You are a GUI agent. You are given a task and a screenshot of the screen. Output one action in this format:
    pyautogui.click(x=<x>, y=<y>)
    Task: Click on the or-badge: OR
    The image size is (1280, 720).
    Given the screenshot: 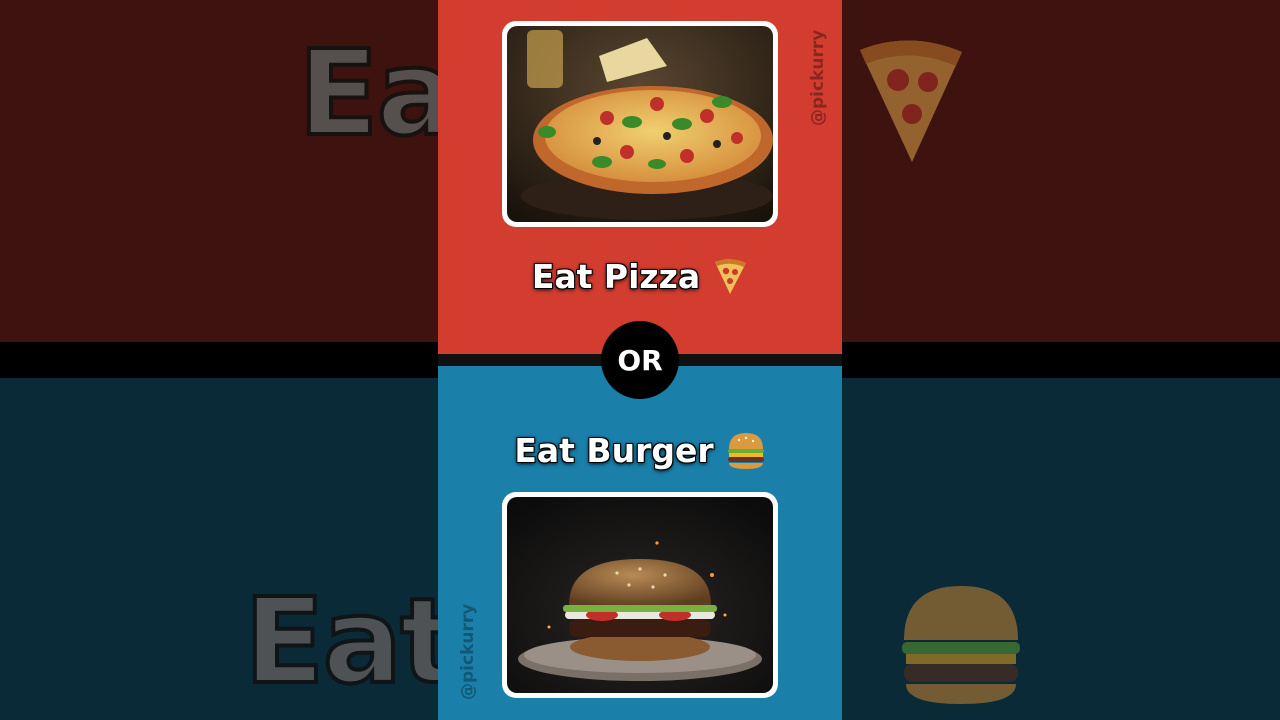 What is the action you would take?
    pyautogui.click(x=640, y=360)
    